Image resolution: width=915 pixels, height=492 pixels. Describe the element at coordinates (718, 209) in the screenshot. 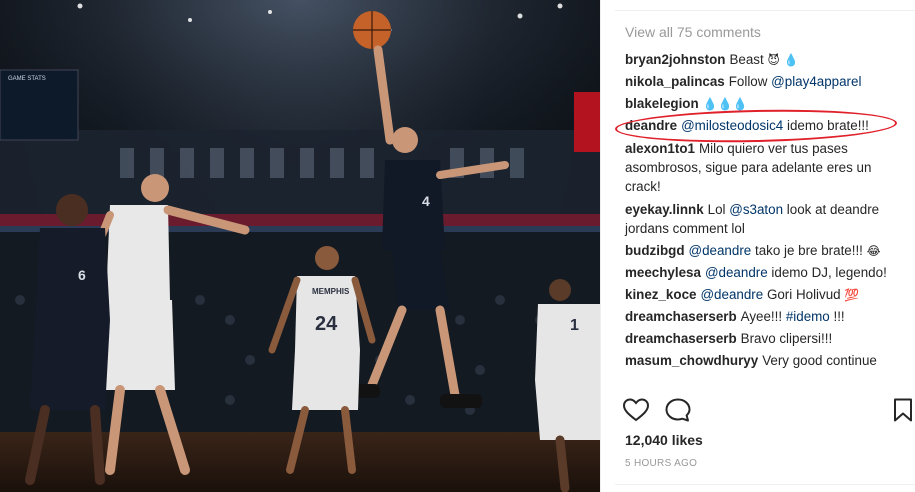

I see `comment-text: Lol` at that location.